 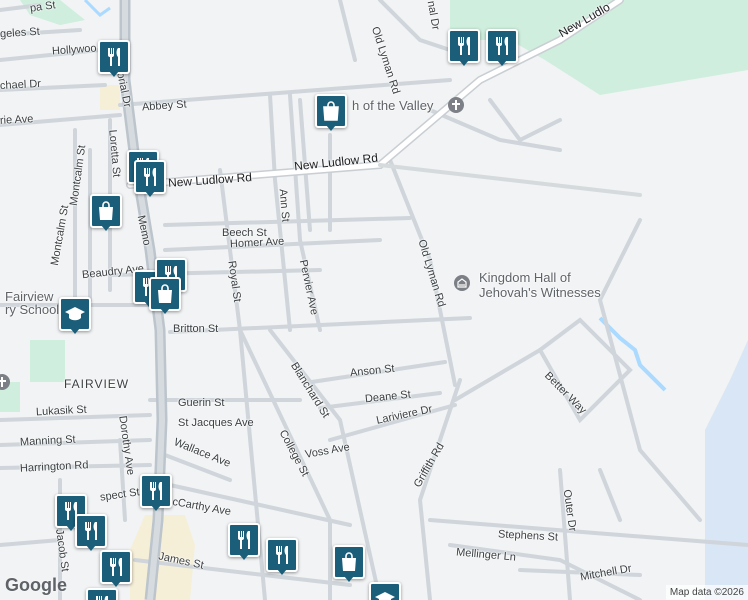 What do you see at coordinates (32, 310) in the screenshot?
I see `poi-label: ry School` at bounding box center [32, 310].